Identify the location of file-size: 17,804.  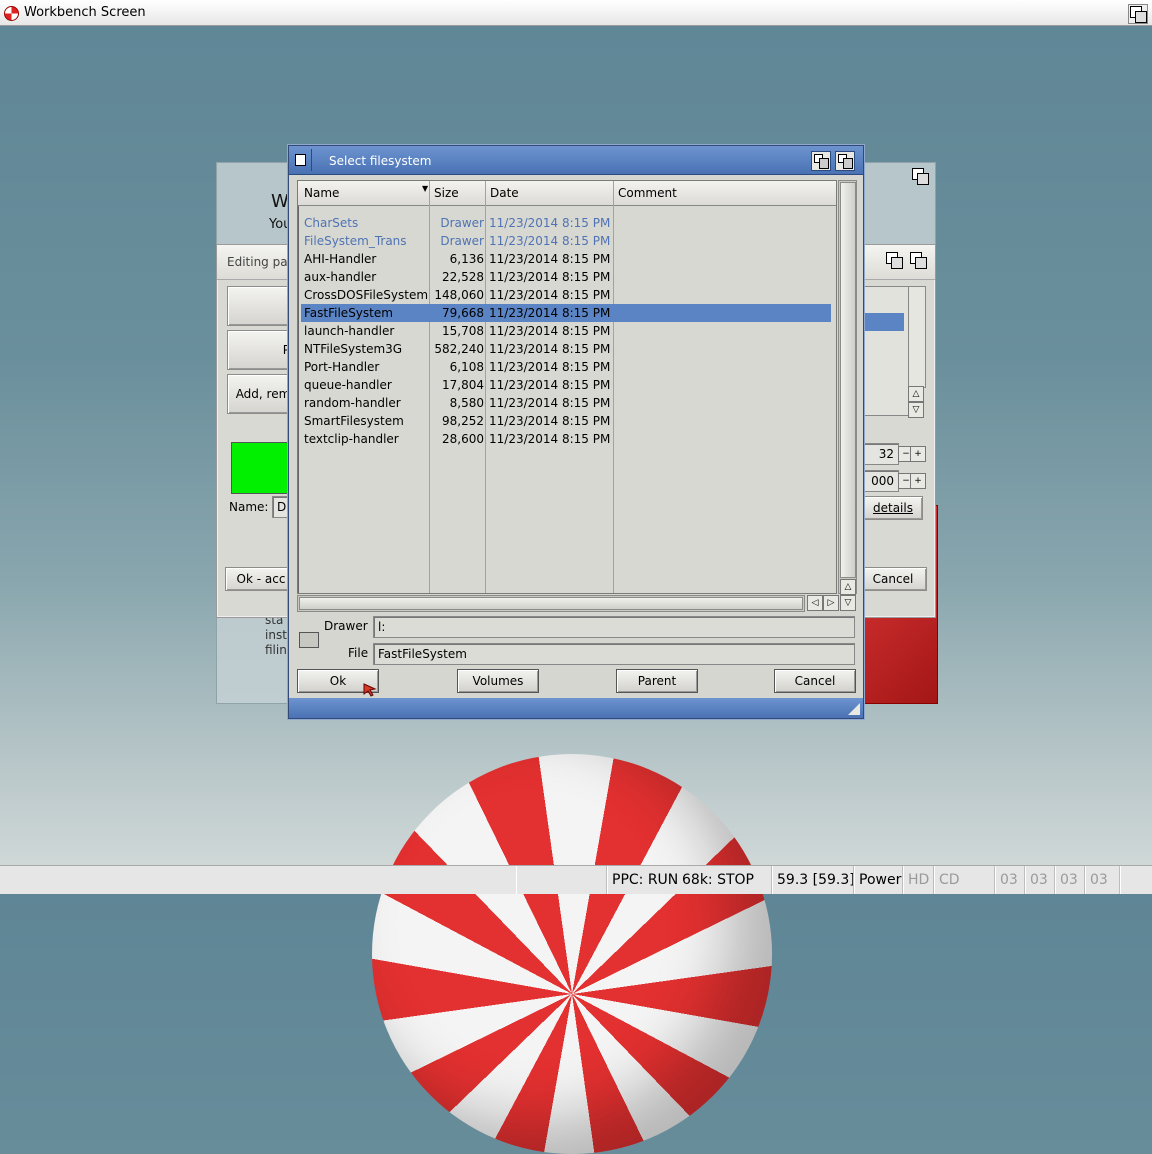
(463, 385).